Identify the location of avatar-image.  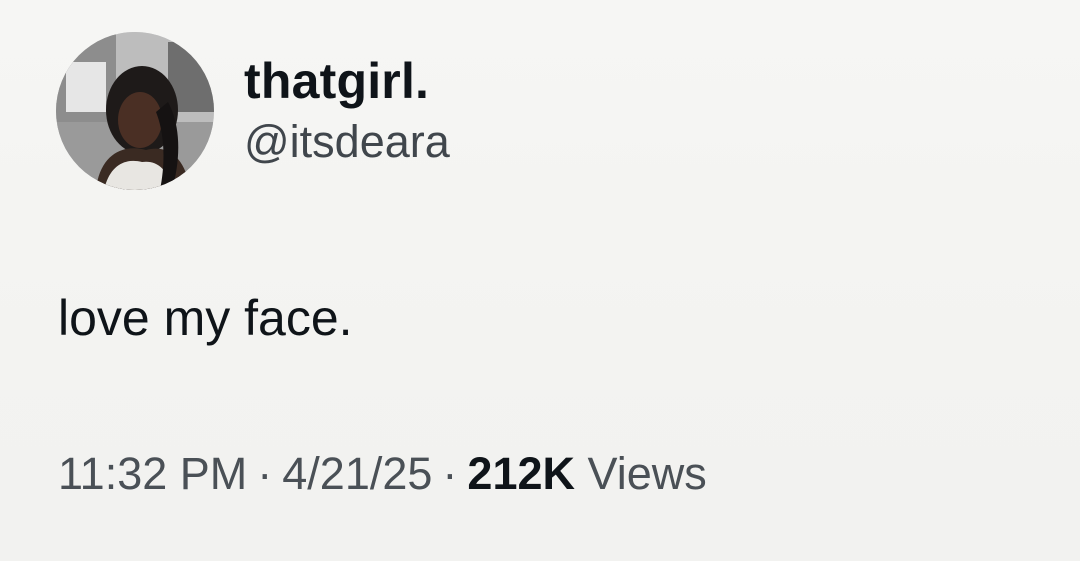
(135, 111).